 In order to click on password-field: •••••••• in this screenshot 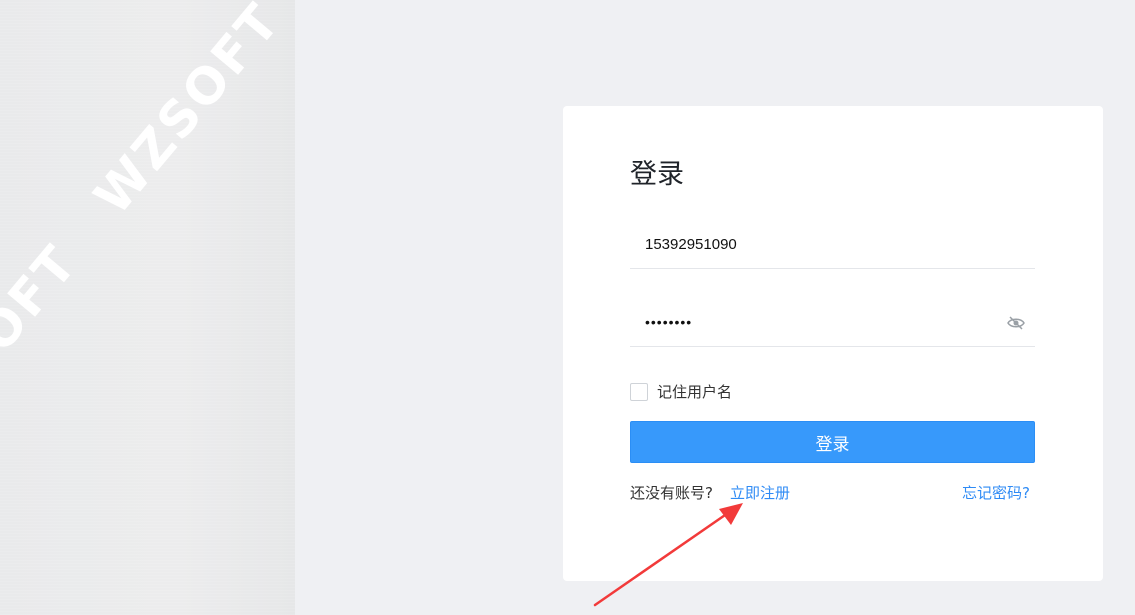, I will do `click(832, 324)`.